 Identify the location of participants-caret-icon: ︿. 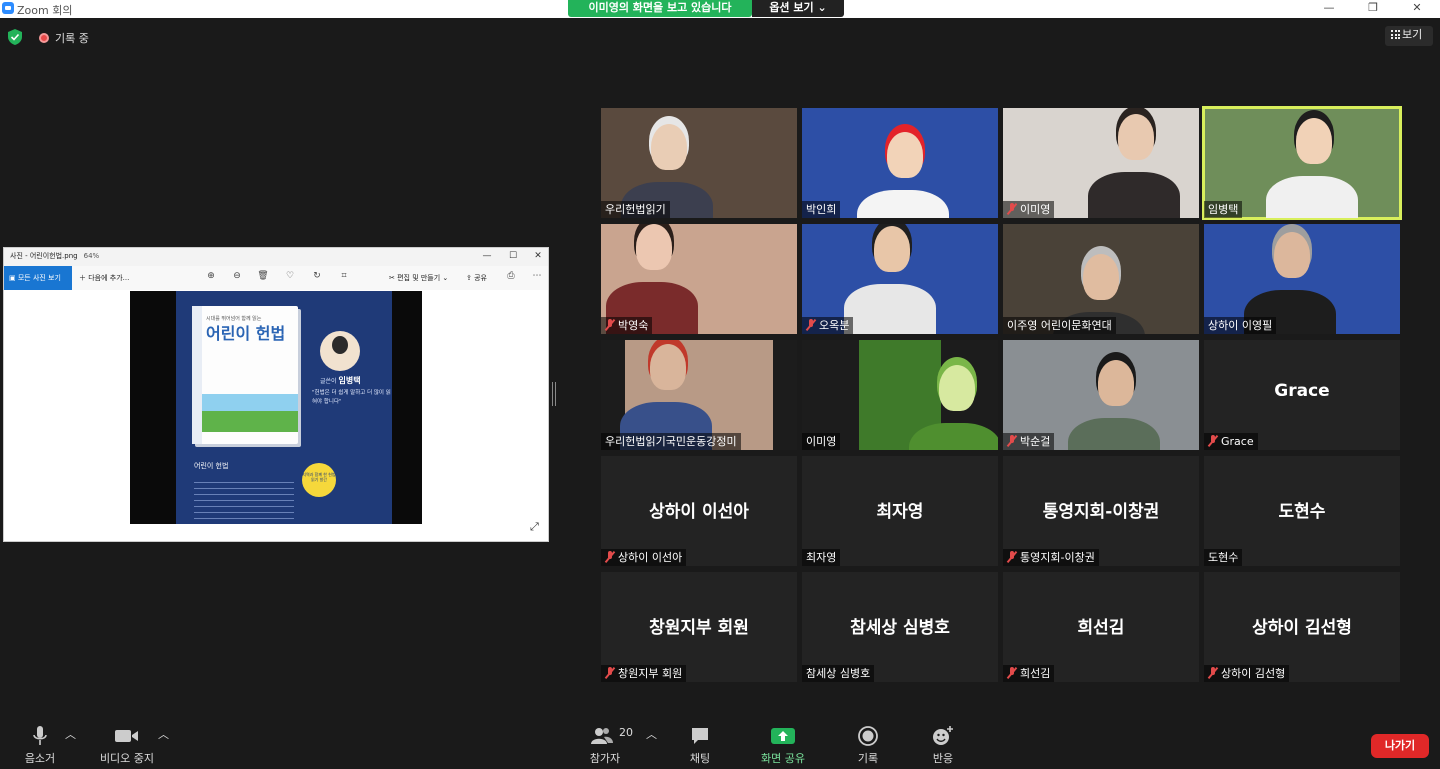
(651, 734).